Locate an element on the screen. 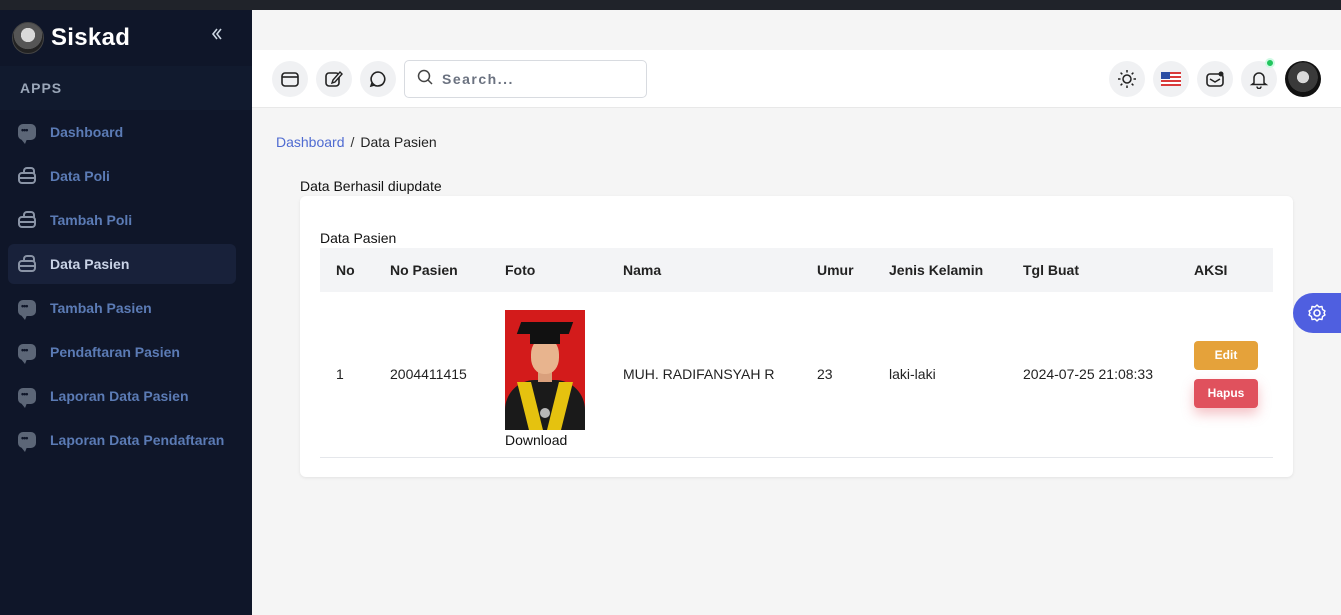  sidebar-item-data-pasien: Data Pasien is located at coordinates (122, 264).